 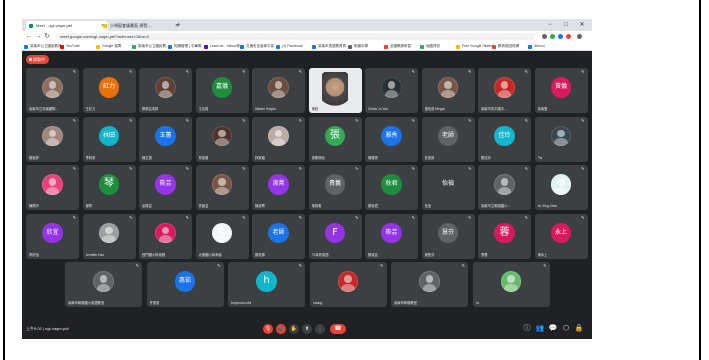 I want to click on participant-tile: ✎ 黃儀 黃儀雙, so click(x=561, y=90).